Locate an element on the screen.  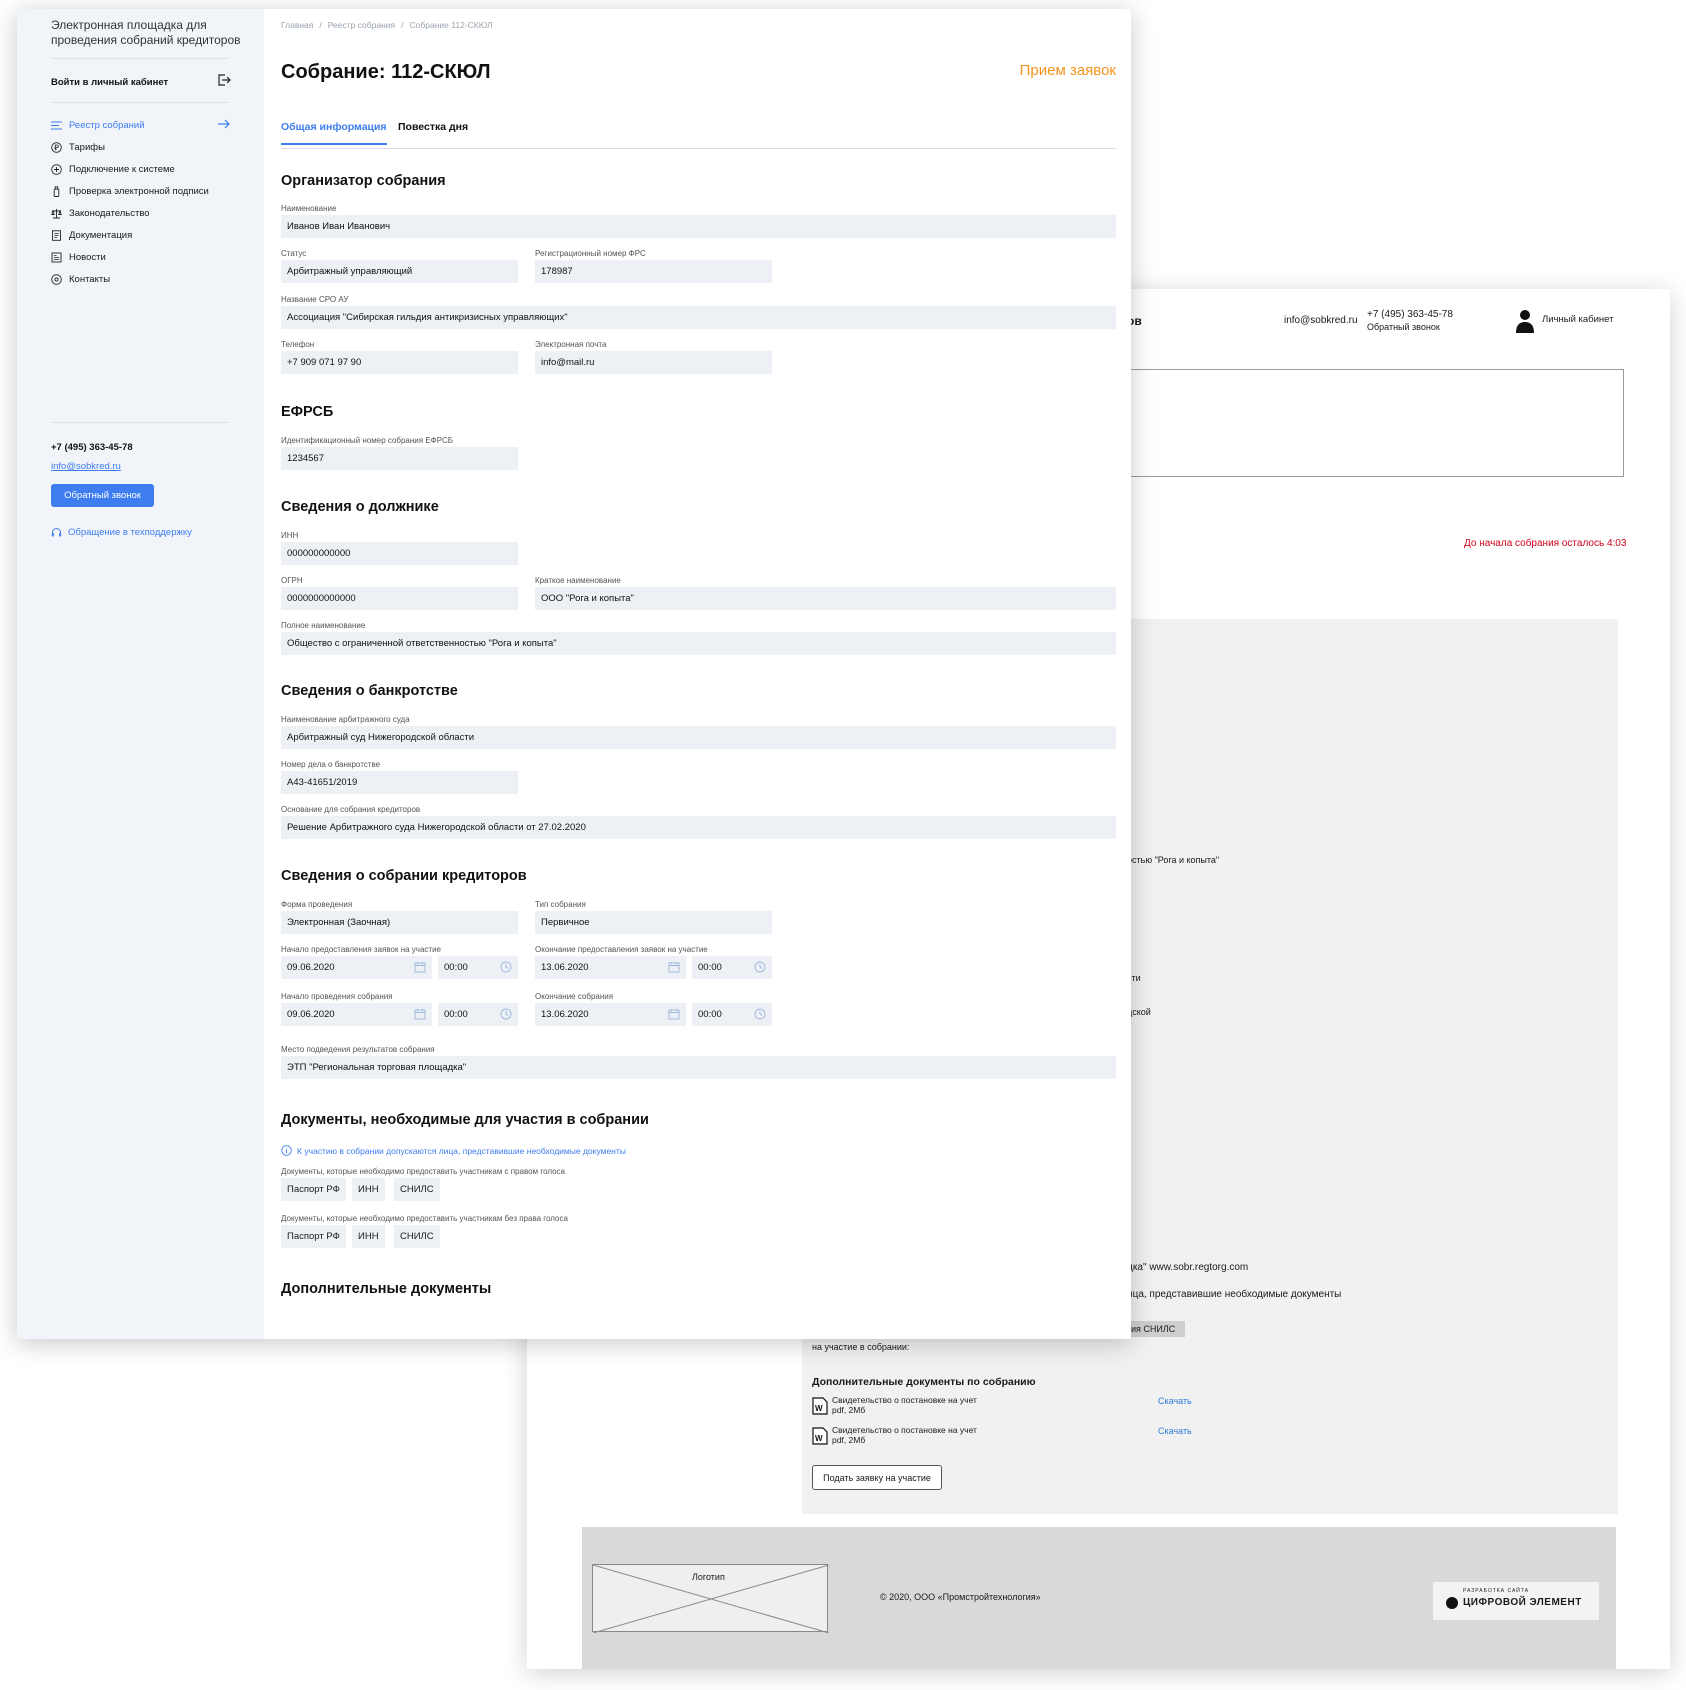
header-email: info@sobkred.ru is located at coordinates (1321, 320).